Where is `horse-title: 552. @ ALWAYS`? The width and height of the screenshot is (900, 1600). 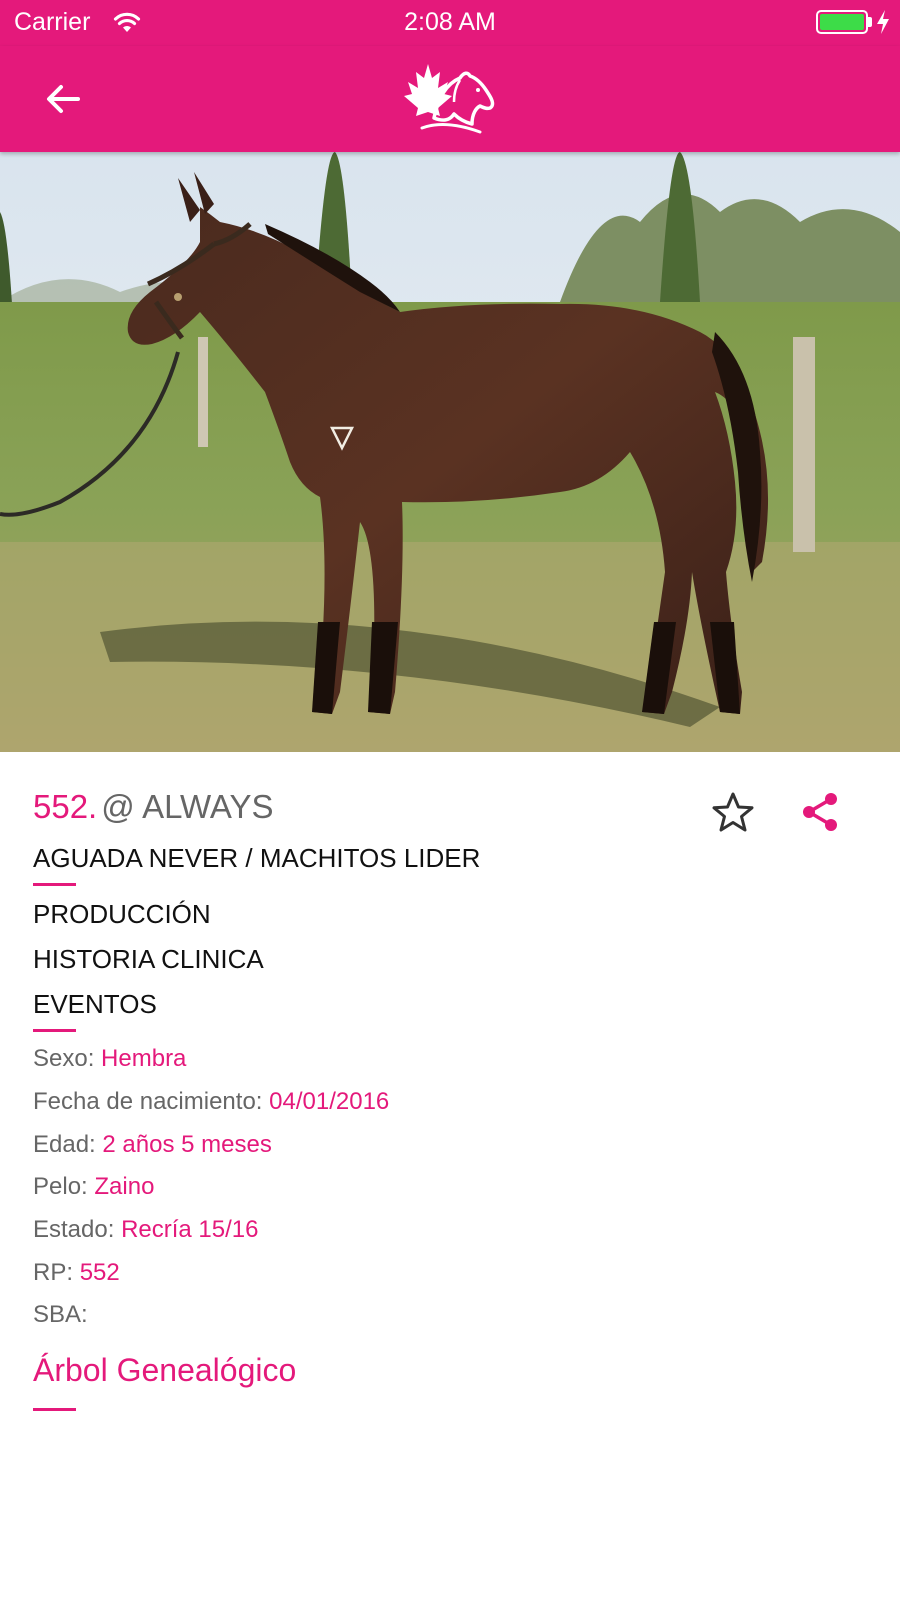
horse-title: 552. @ ALWAYS is located at coordinates (153, 808).